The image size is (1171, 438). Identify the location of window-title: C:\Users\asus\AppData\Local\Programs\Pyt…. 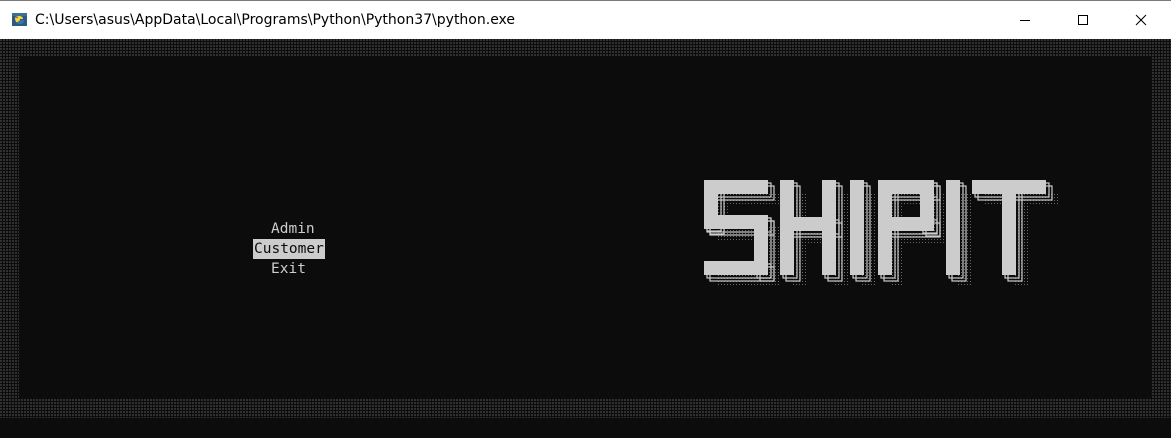
(275, 20).